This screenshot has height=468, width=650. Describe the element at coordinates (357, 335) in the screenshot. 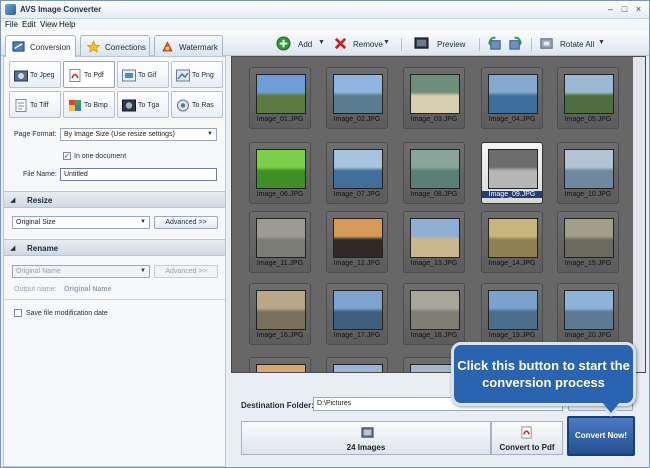

I see `thumbnail-caption: Image_17.JPG` at that location.